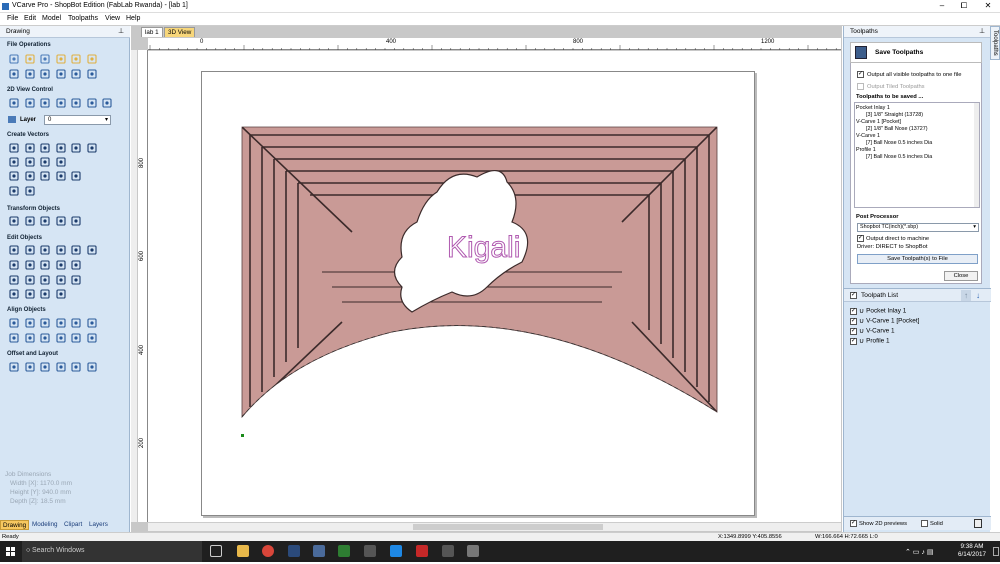 This screenshot has width=1000, height=564. Describe the element at coordinates (29, 221) in the screenshot. I see `scale-icon` at that location.